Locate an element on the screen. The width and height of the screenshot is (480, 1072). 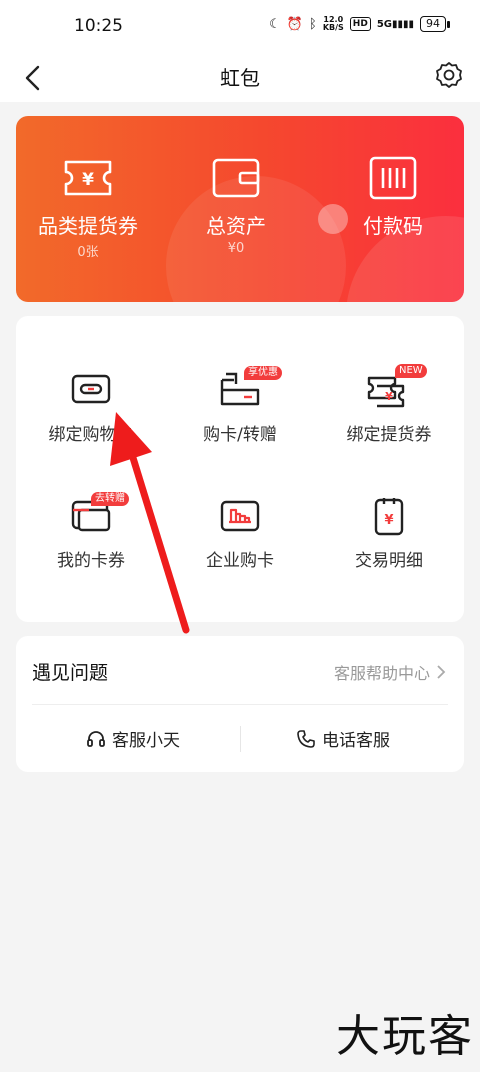
grid-item-enterprise: 企业购卡 is located at coordinates (240, 533).